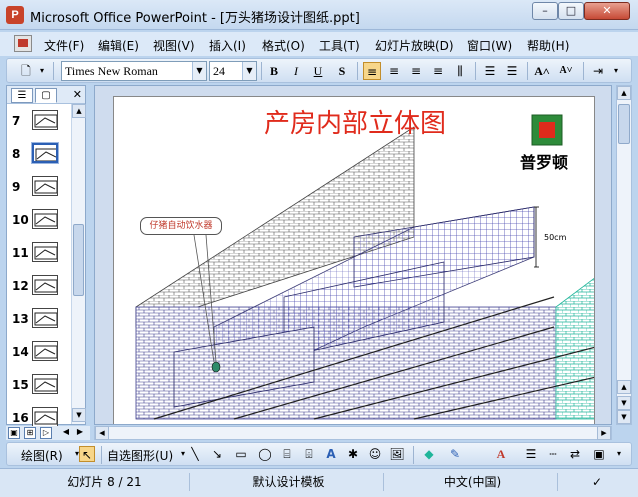 This screenshot has height=497, width=638. What do you see at coordinates (227, 45) in the screenshot?
I see `menu-insert: 插入(I)` at bounding box center [227, 45].